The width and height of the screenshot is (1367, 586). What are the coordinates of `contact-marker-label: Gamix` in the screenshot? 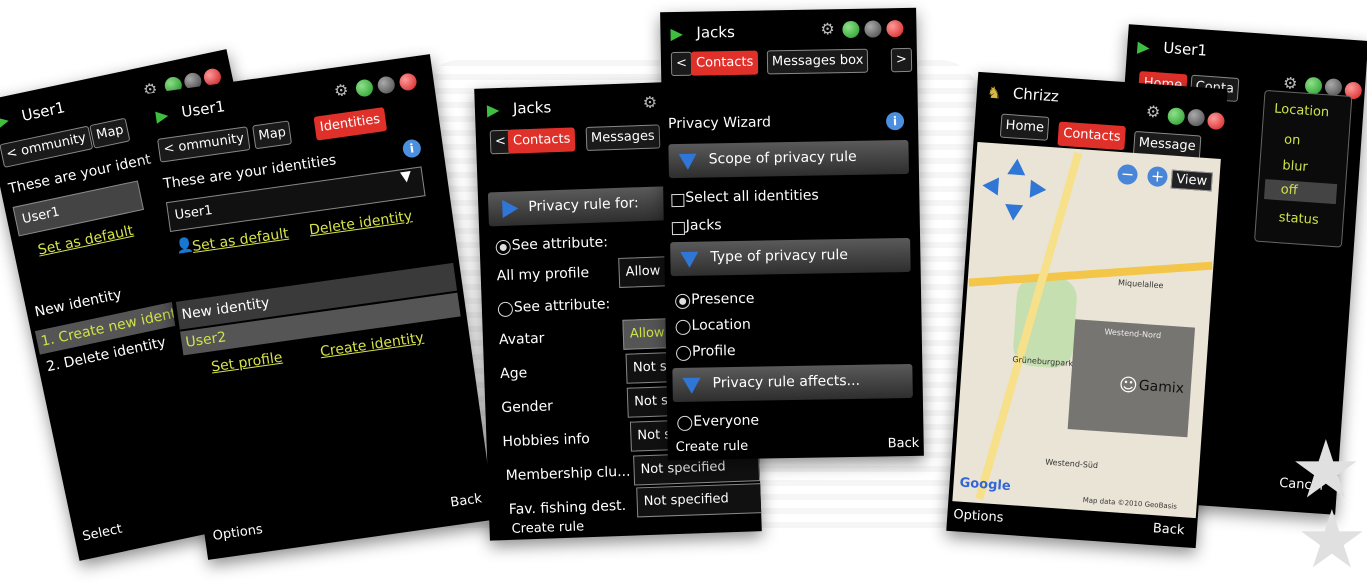 It's located at (1161, 387).